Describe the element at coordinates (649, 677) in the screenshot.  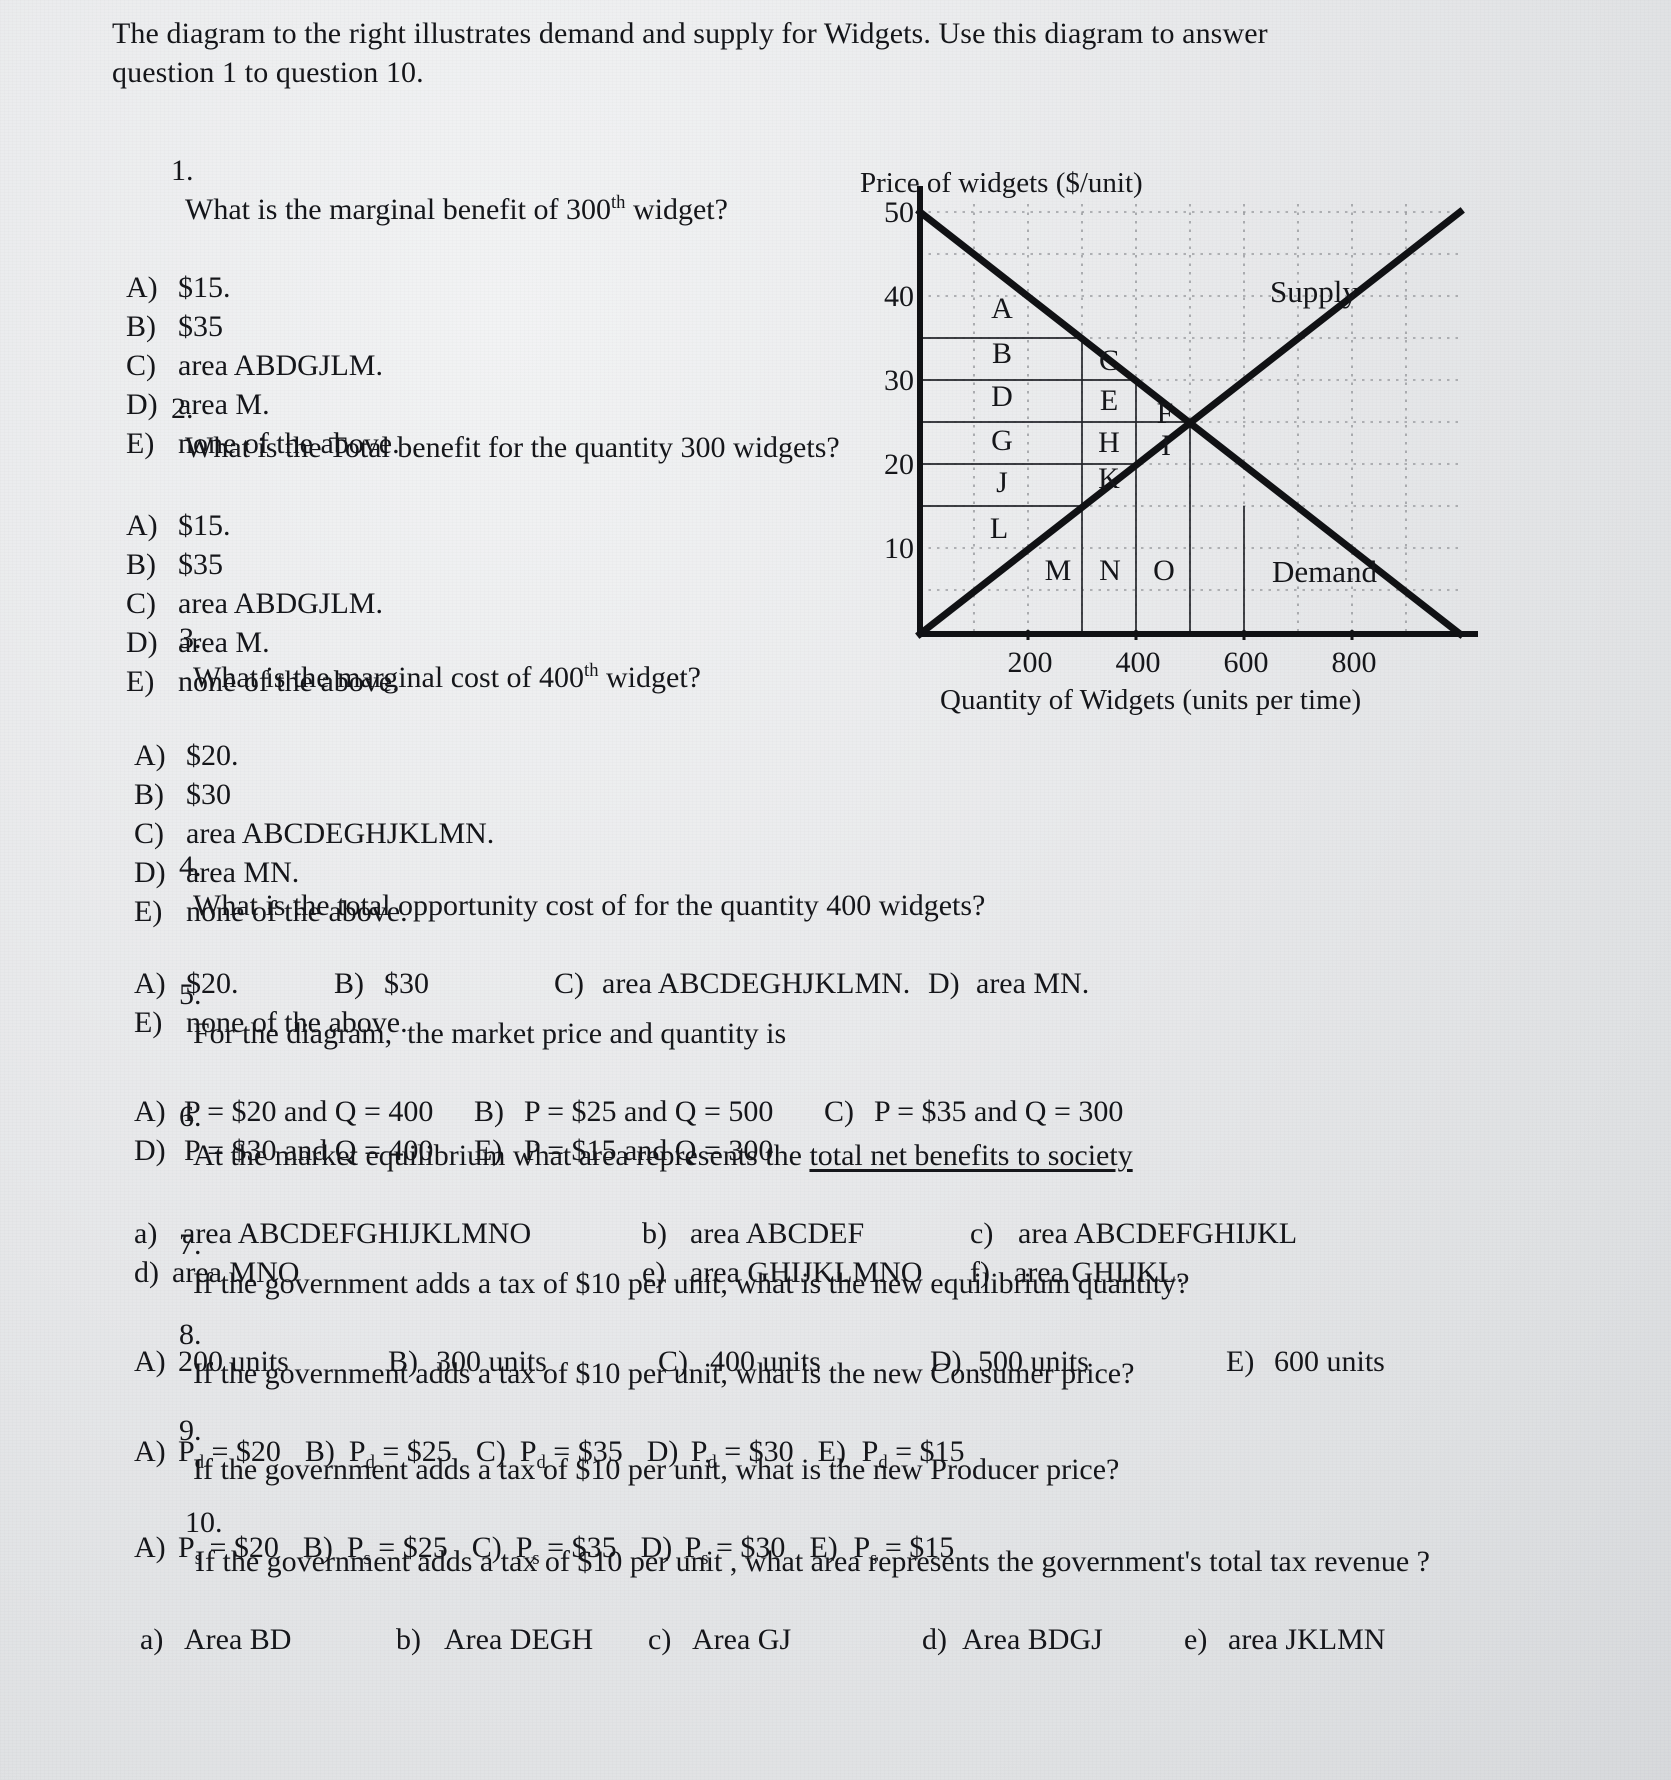
I see `question-3-body-post: widget?` at that location.